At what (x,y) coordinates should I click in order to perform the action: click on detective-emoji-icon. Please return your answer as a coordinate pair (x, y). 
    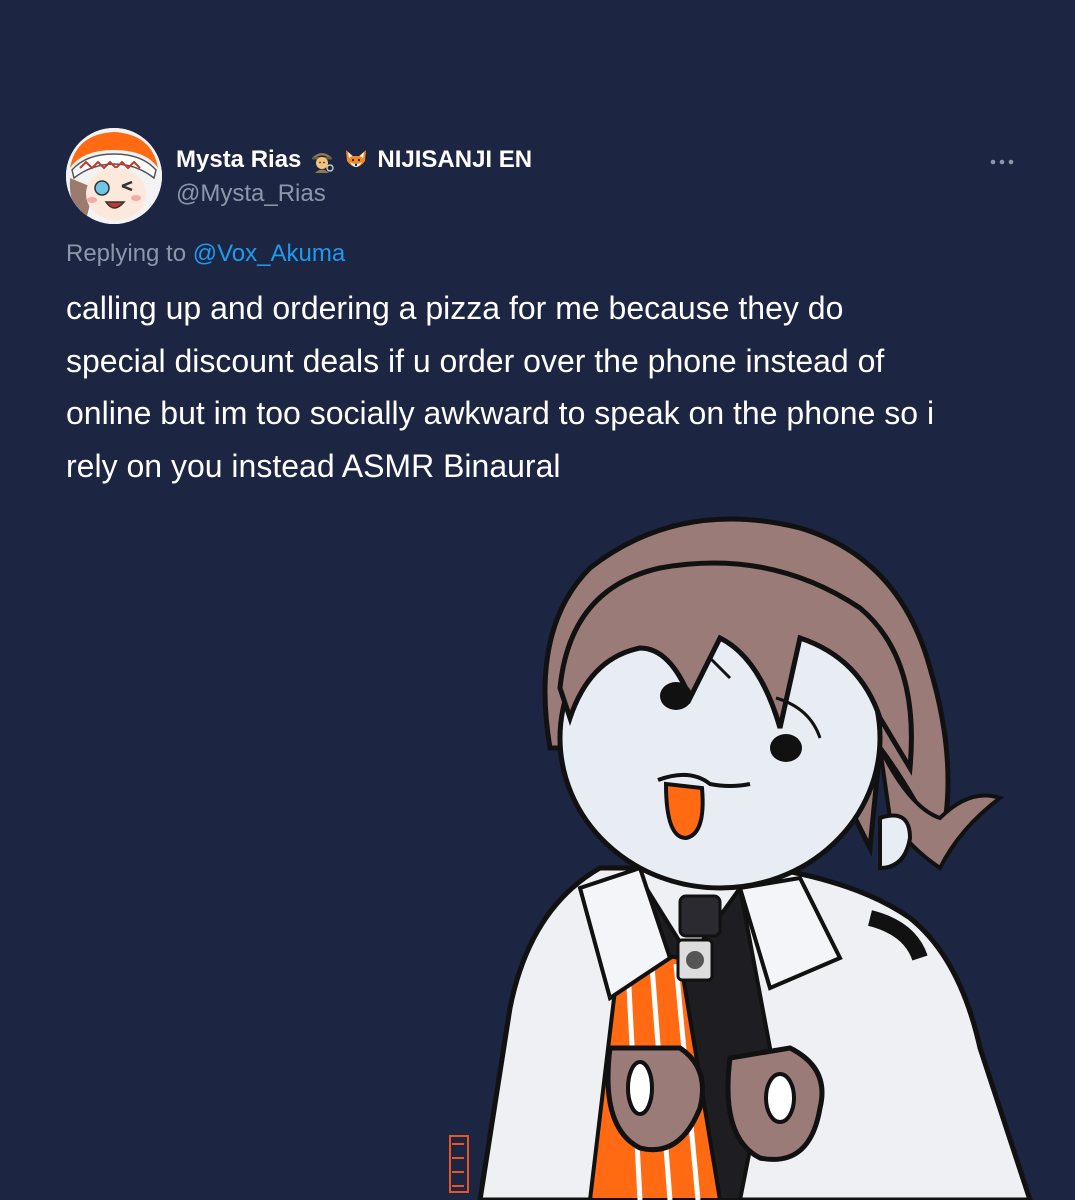
    Looking at the image, I should click on (322, 160).